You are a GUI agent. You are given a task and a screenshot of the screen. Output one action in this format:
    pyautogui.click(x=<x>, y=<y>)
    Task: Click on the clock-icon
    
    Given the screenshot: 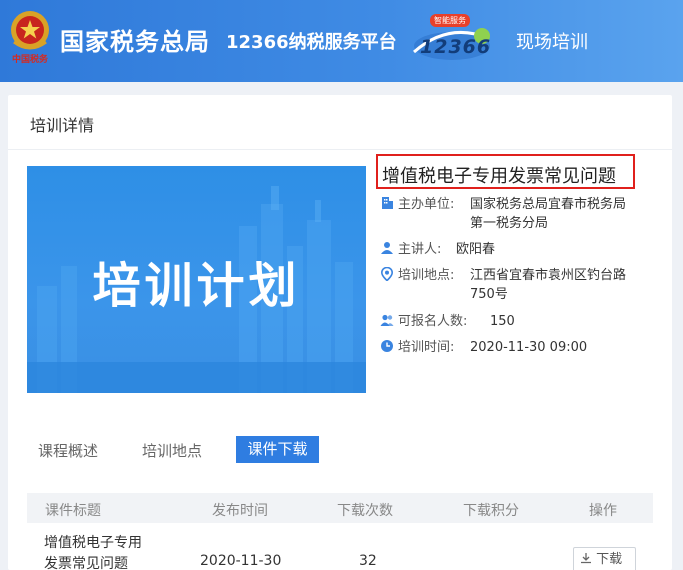 What is the action you would take?
    pyautogui.click(x=387, y=346)
    